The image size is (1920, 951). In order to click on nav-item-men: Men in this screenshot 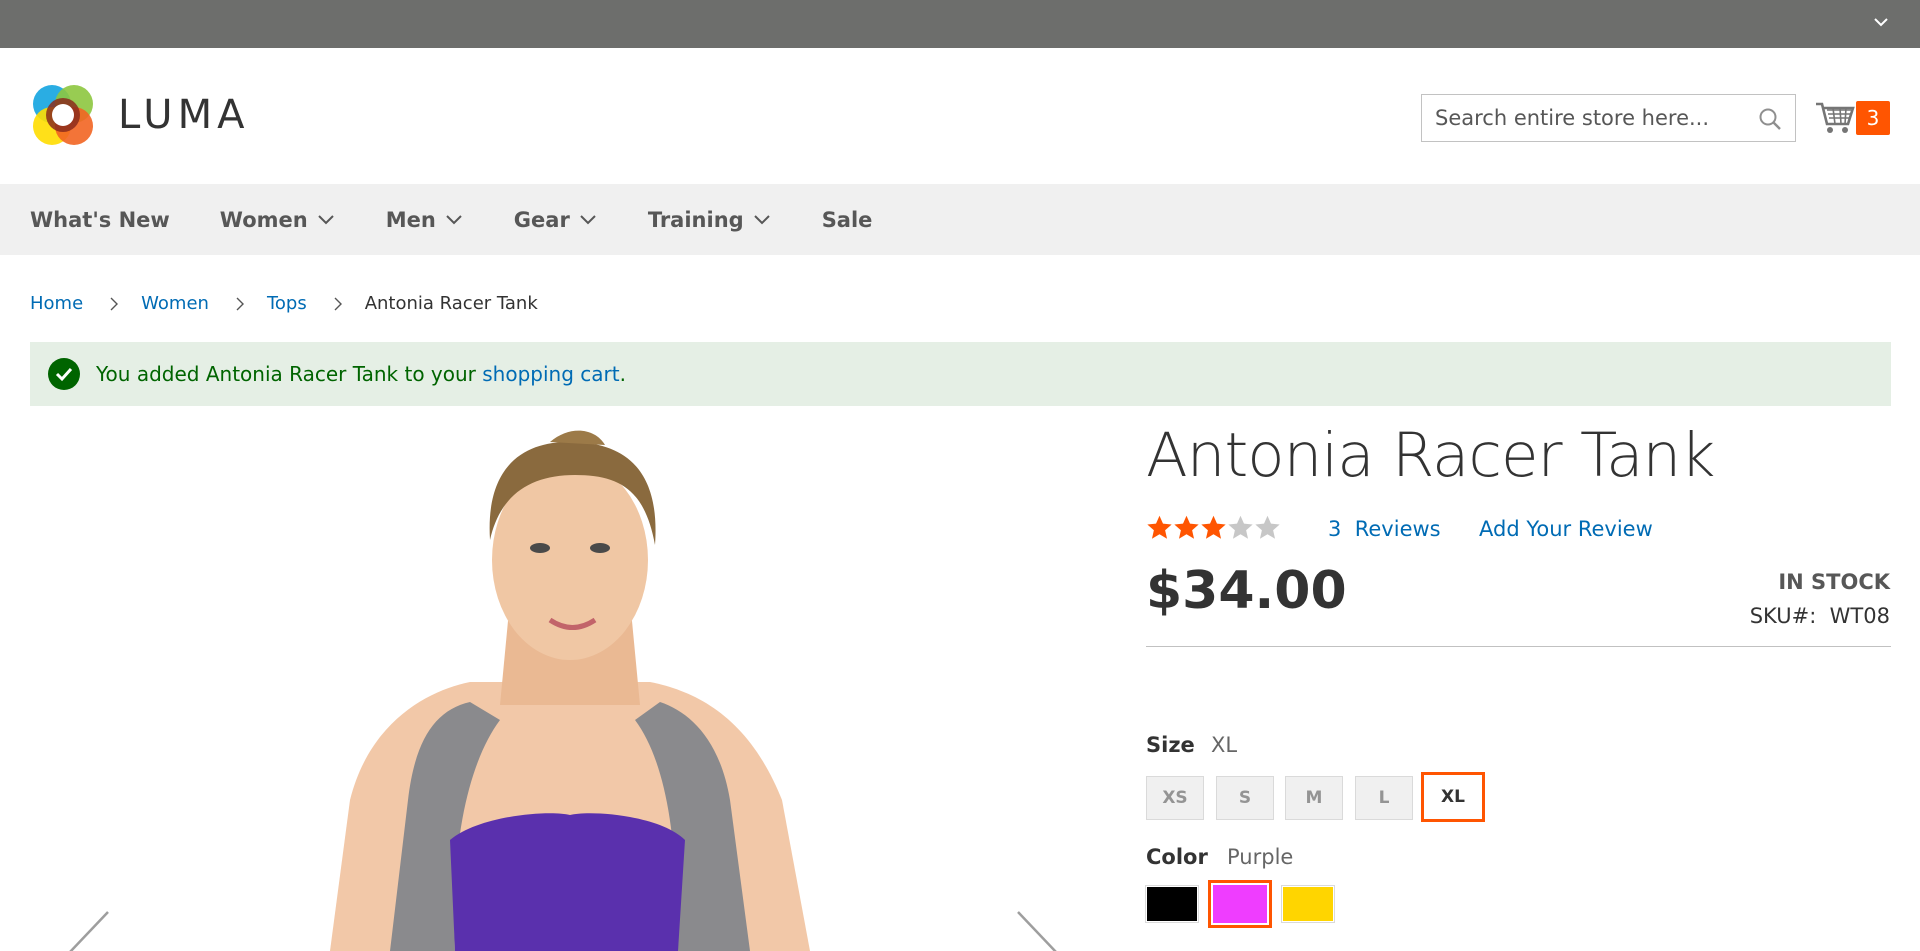, I will do `click(425, 220)`.